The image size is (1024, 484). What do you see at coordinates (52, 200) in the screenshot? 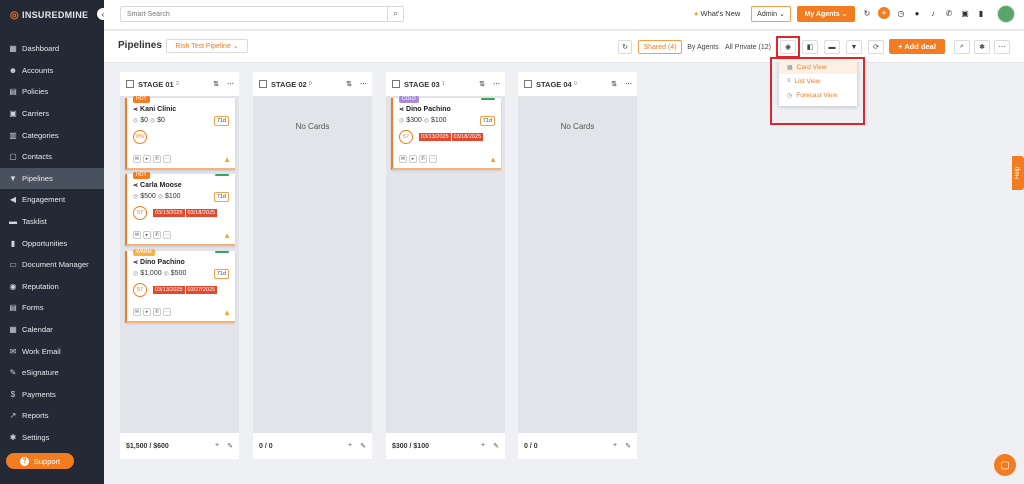
I see `sidebar-item-engagement: ◀ Engagement` at bounding box center [52, 200].